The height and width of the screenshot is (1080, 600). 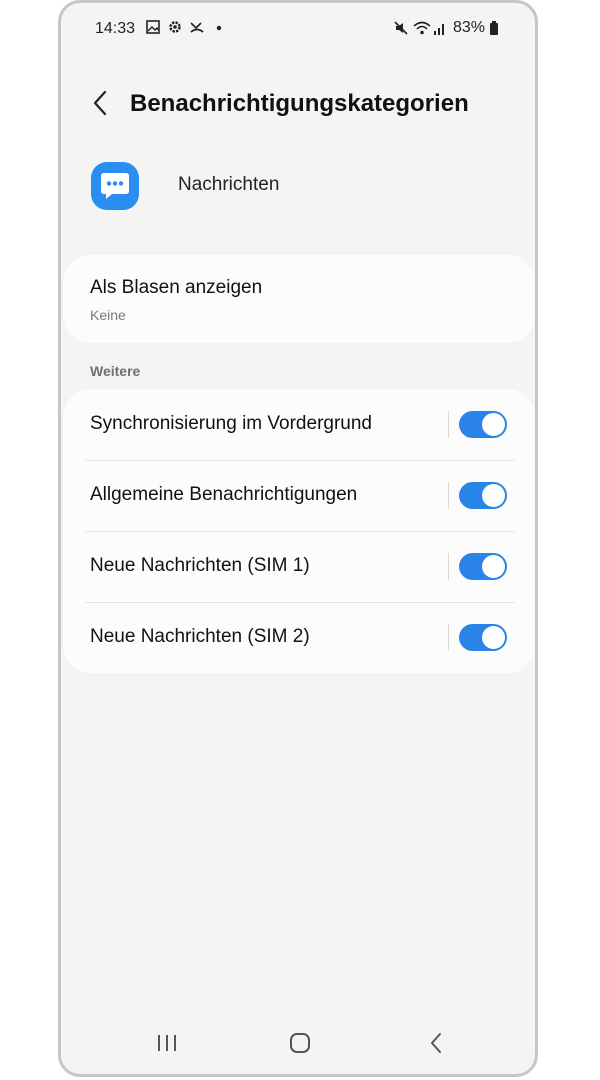 I want to click on bubbles-setting-value: Keine, so click(x=108, y=315).